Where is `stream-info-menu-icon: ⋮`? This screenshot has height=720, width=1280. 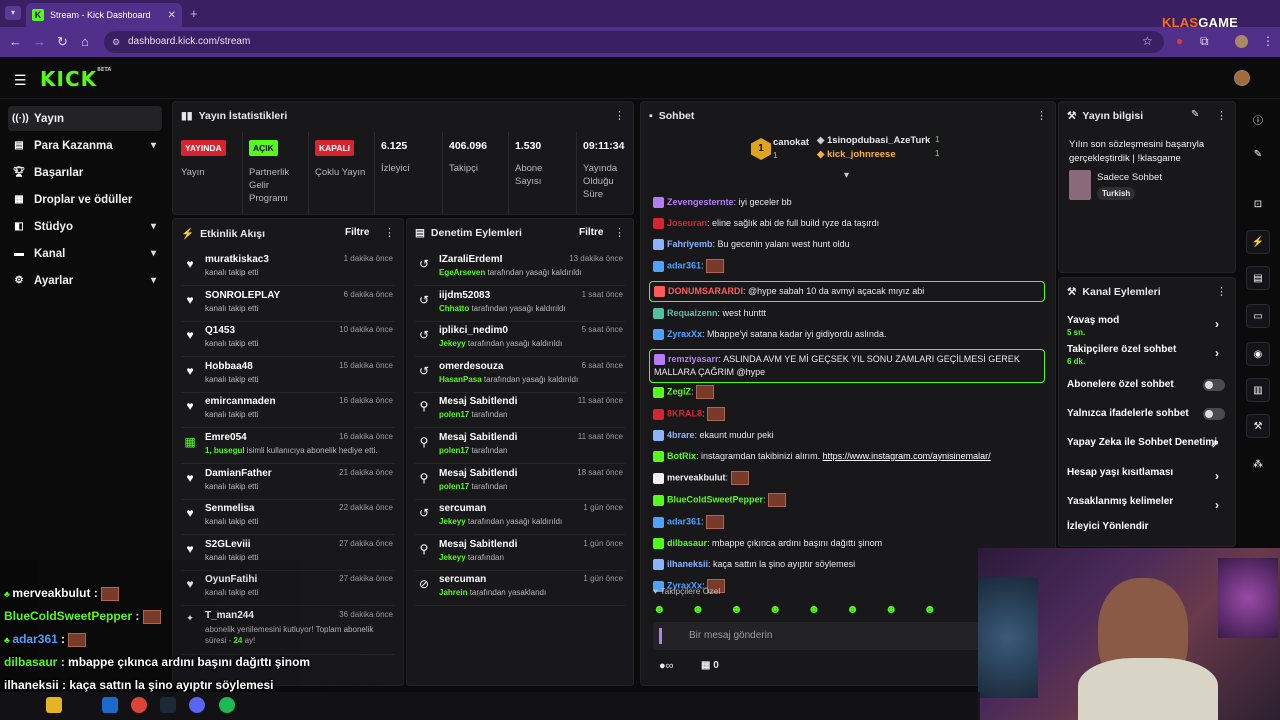
stream-info-menu-icon: ⋮ is located at coordinates (1221, 115).